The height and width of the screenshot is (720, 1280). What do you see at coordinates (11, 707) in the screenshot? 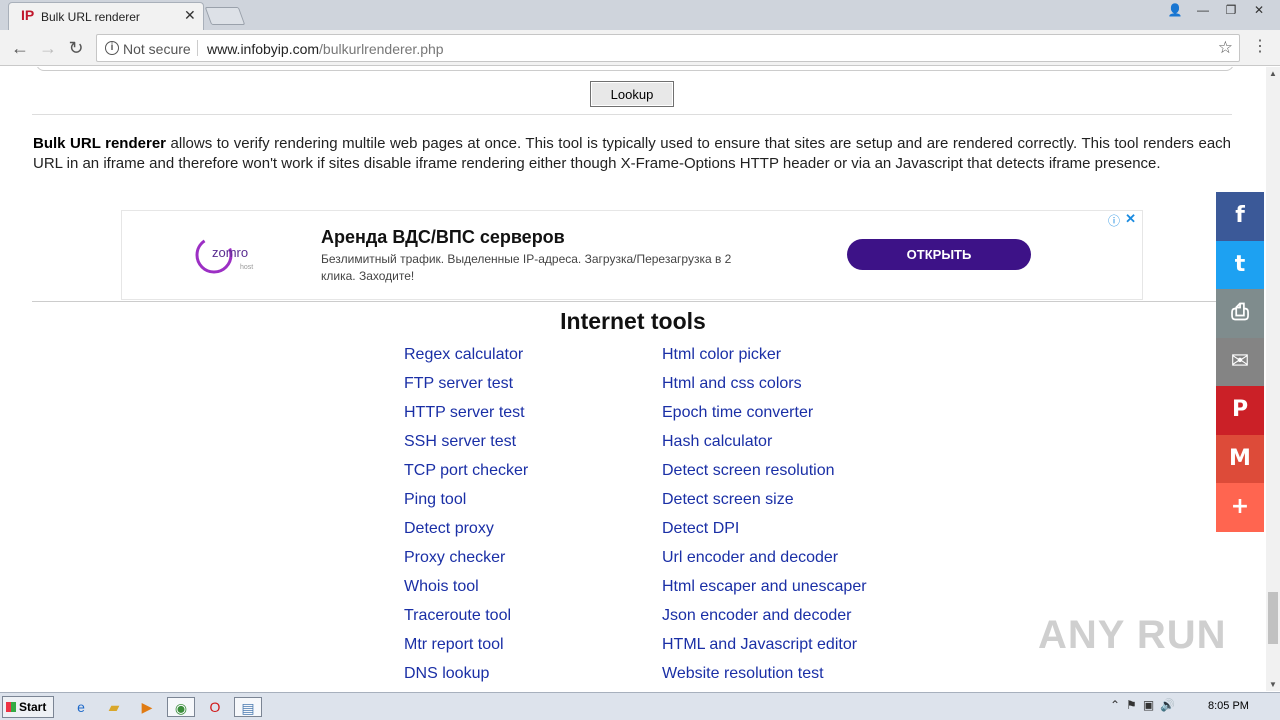
I see `windows-logo-icon` at bounding box center [11, 707].